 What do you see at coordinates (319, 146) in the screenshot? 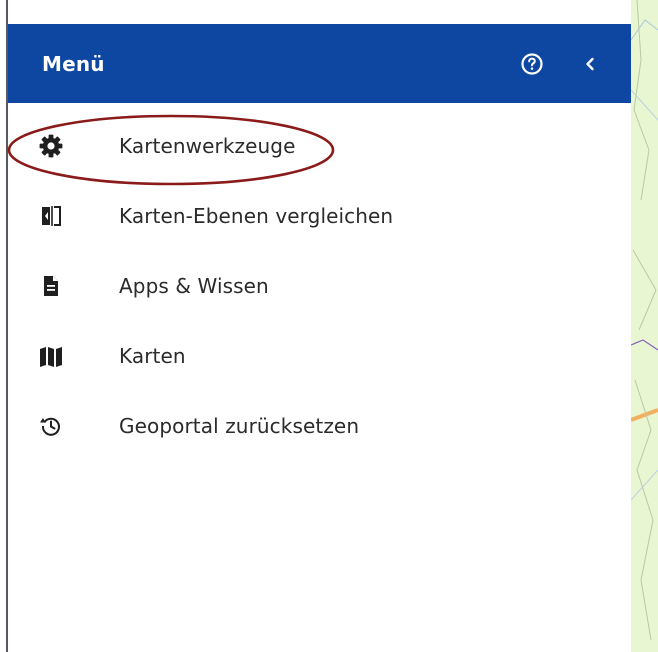
I see `menu-item-kartenwerkzeuge: Kartenwerkzeuge` at bounding box center [319, 146].